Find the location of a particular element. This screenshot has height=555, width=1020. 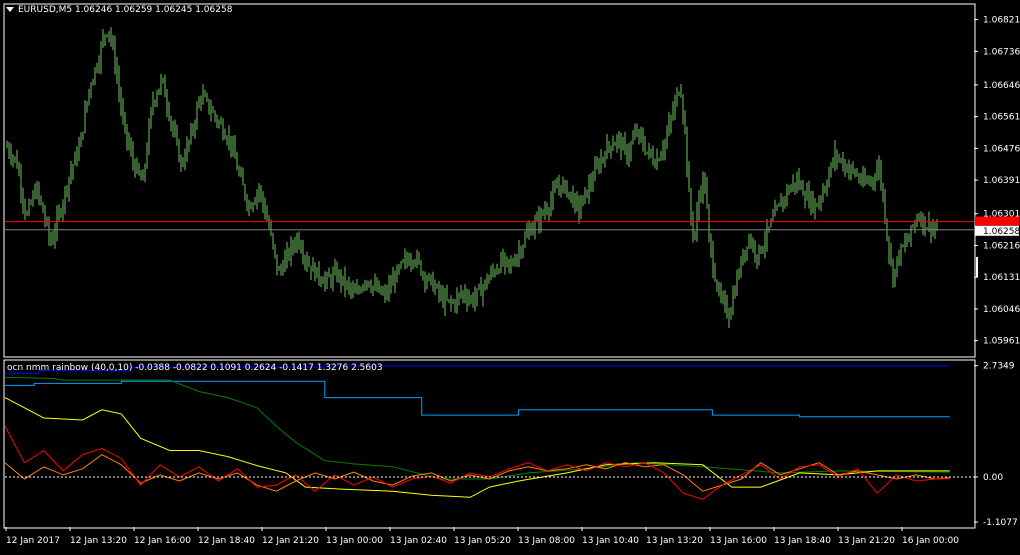

price-scale-marker is located at coordinates (977, 267).